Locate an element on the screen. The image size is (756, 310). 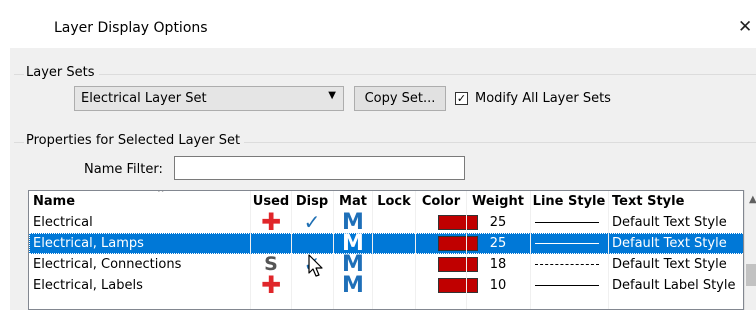
chevron-down-icon: ▼ is located at coordinates (332, 95).